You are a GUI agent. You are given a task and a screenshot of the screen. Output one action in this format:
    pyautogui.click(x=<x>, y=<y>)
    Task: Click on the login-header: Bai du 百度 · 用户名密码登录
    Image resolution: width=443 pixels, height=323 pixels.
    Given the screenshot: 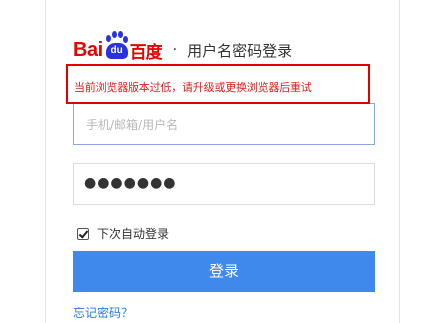 What is the action you would take?
    pyautogui.click(x=182, y=46)
    